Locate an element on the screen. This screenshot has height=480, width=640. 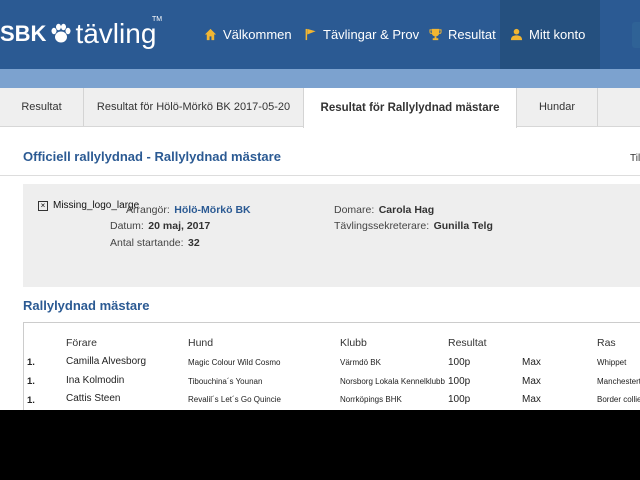
domare-value: Carola Hag is located at coordinates (406, 210).